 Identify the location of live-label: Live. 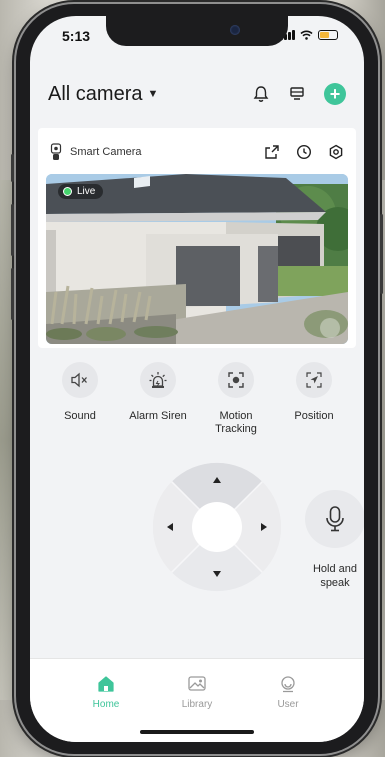
(86, 191).